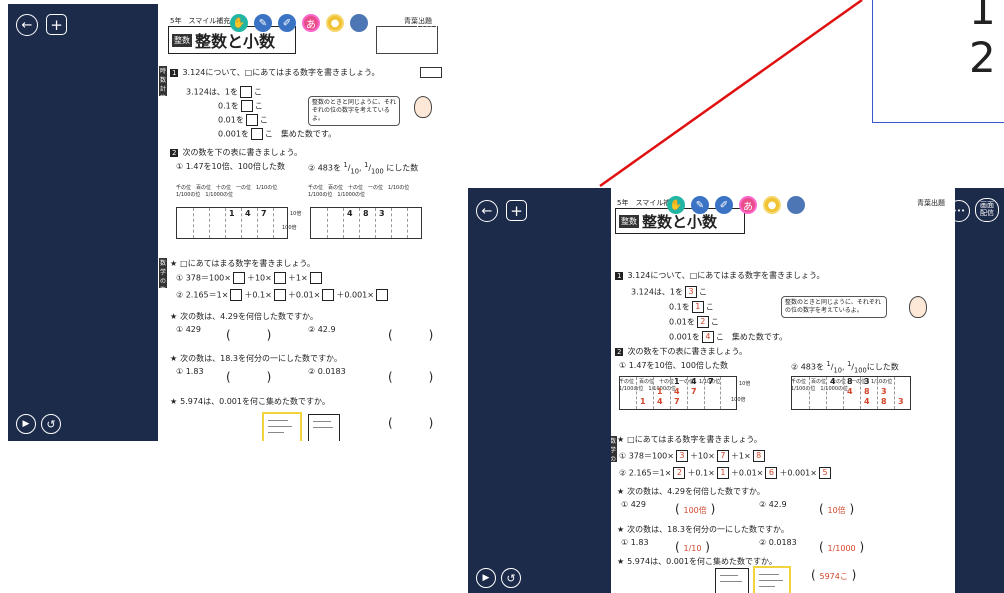 The image size is (1004, 593). Describe the element at coordinates (836, 509) in the screenshot. I see `answer-paren: ( 10倍 )` at that location.